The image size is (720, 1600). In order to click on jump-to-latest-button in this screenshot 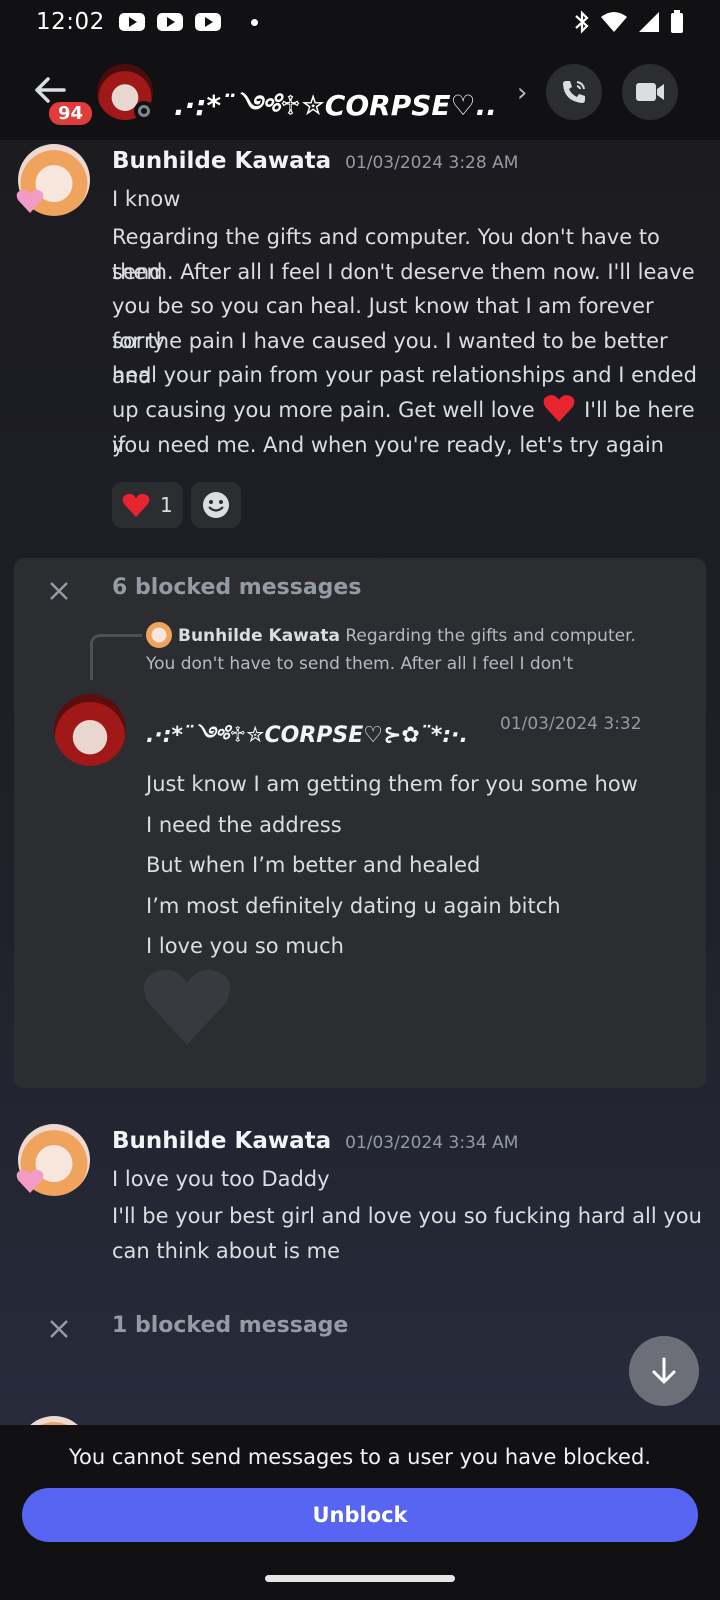, I will do `click(664, 1371)`.